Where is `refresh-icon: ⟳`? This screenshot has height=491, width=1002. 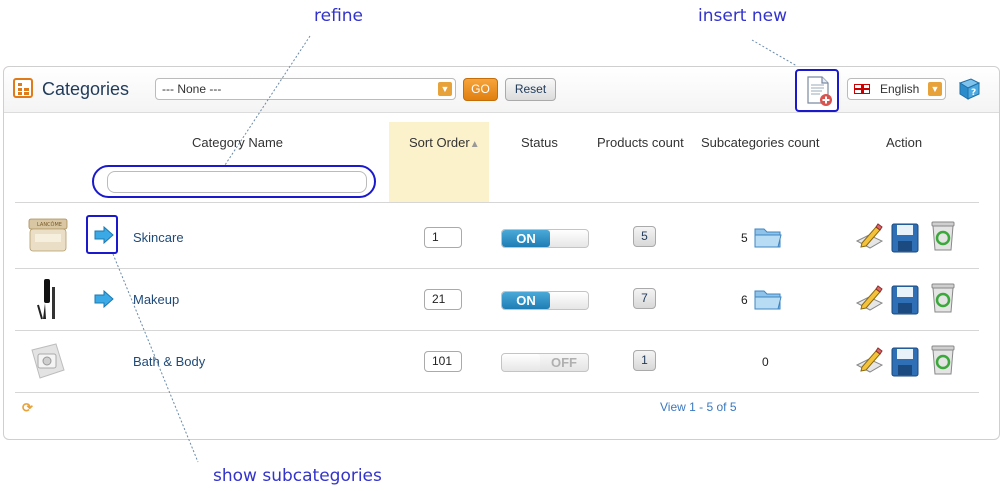 refresh-icon: ⟳ is located at coordinates (29, 407).